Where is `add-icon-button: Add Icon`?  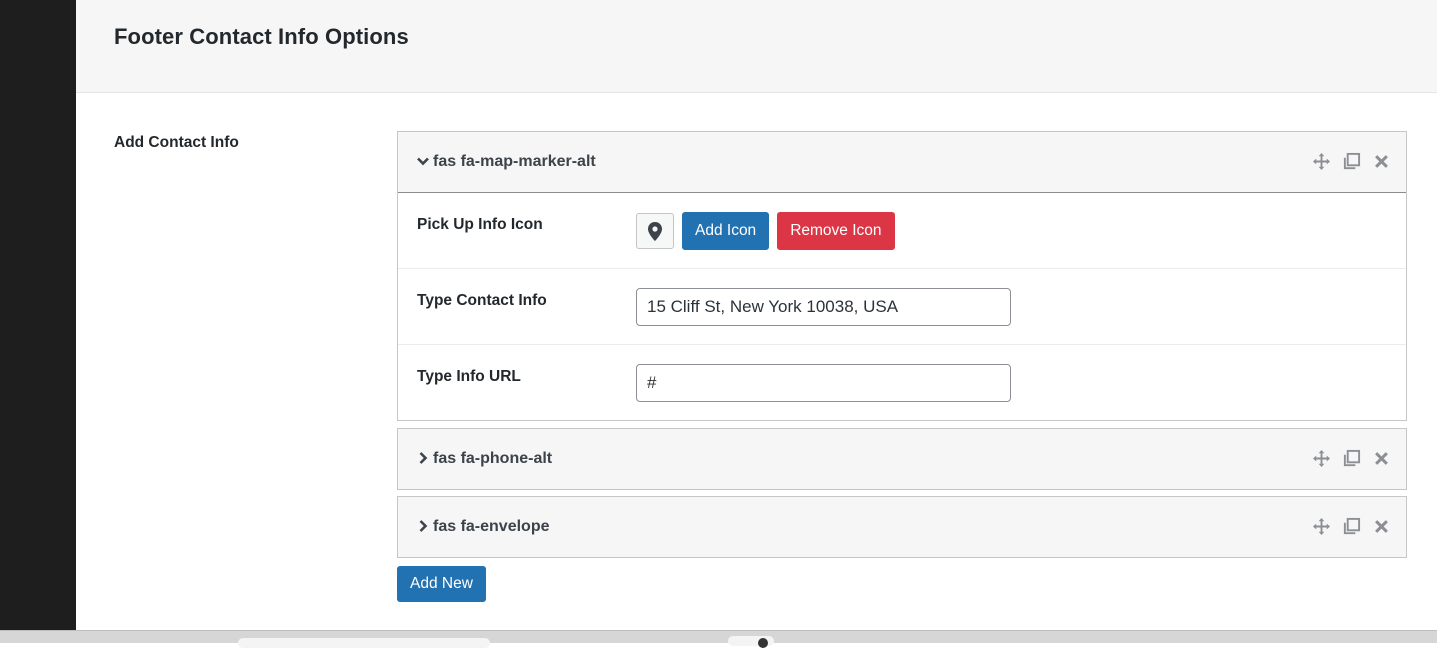
add-icon-button: Add Icon is located at coordinates (726, 231).